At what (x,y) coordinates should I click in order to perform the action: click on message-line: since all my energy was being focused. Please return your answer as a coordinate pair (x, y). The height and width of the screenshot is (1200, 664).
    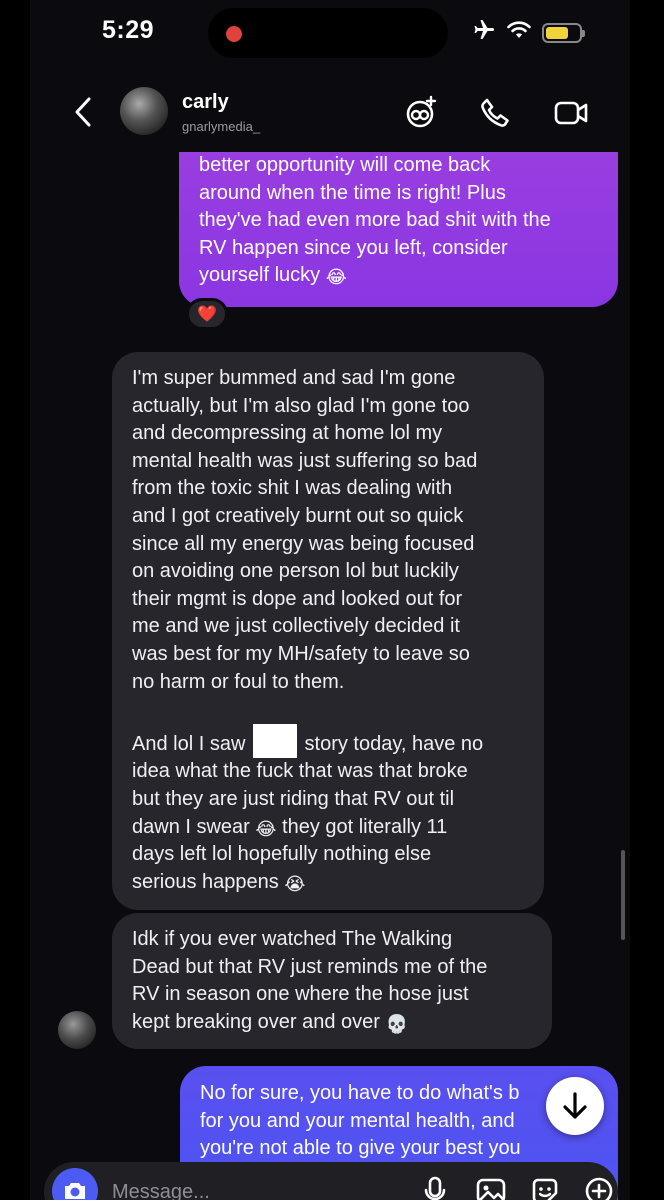
    Looking at the image, I should click on (303, 543).